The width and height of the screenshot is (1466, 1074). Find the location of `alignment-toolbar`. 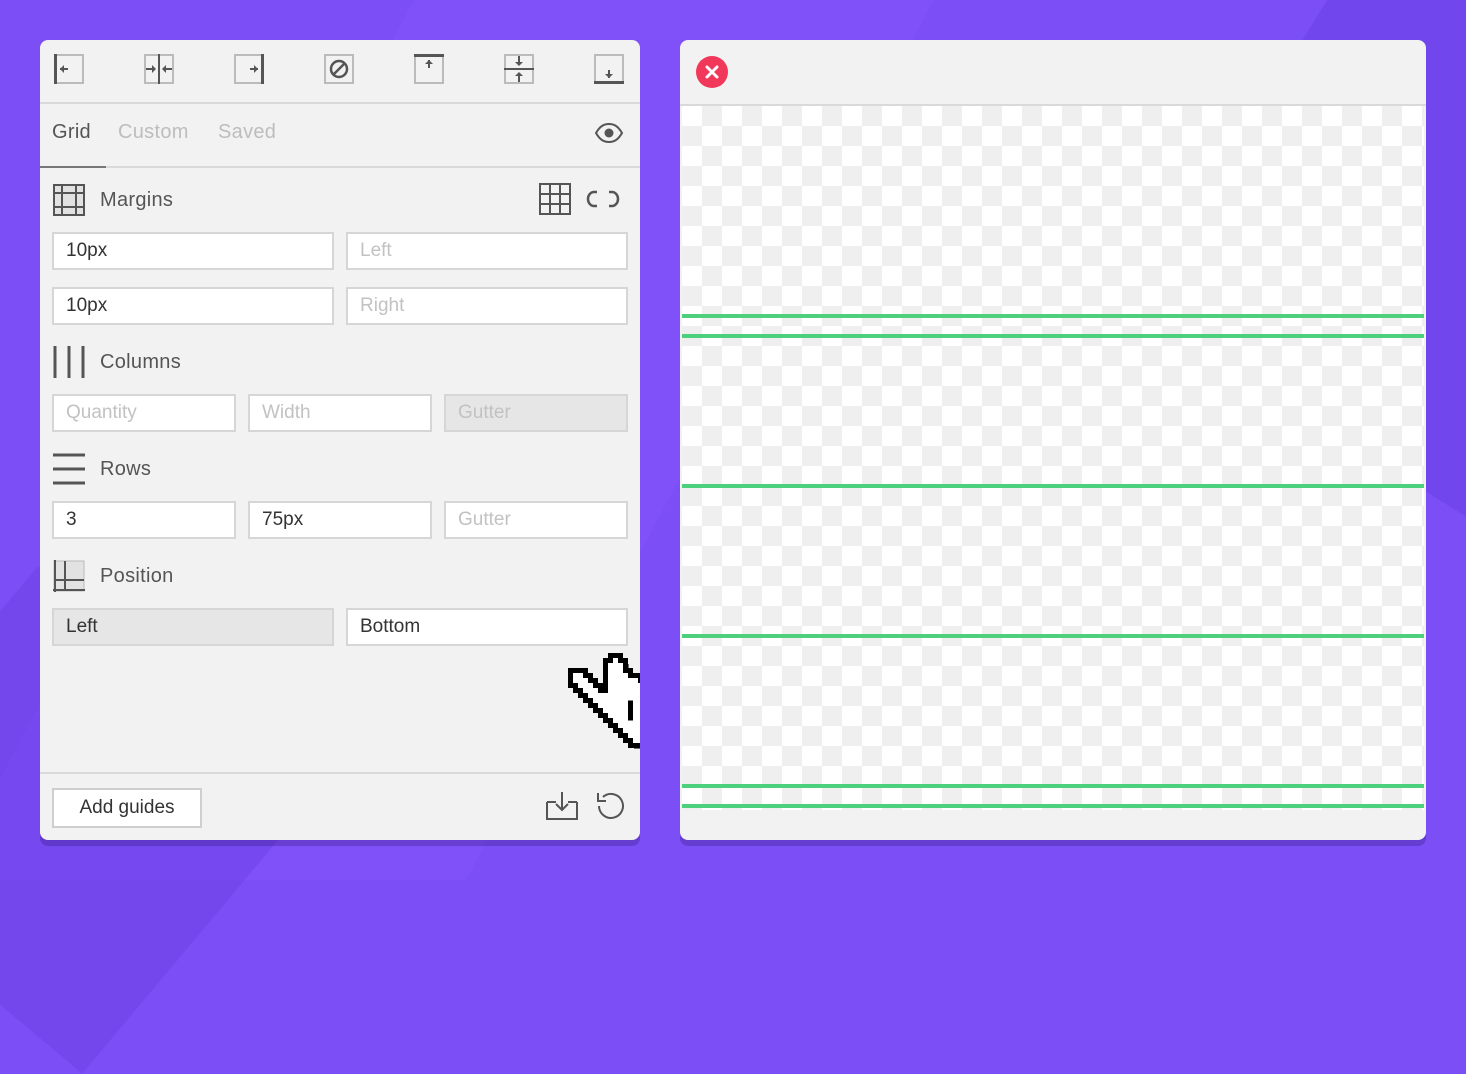

alignment-toolbar is located at coordinates (340, 72).